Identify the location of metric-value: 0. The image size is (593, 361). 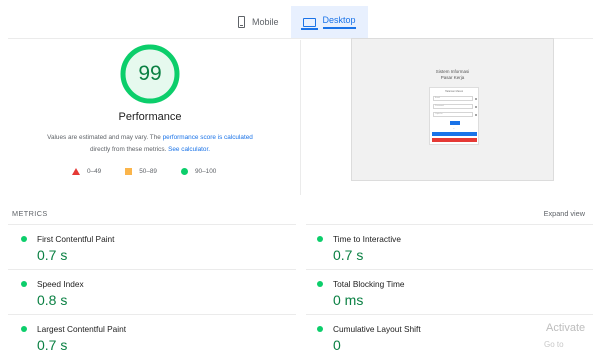
(337, 345).